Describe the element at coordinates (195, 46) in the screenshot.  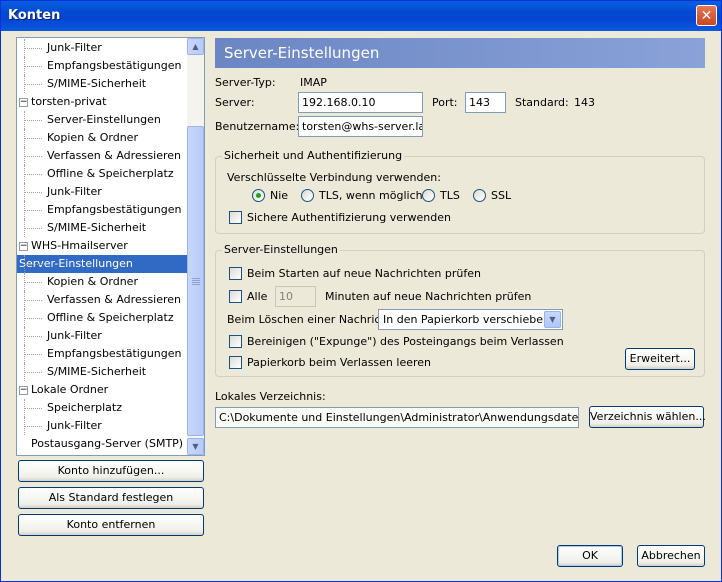
I see `scroll-up-icon: ▲` at that location.